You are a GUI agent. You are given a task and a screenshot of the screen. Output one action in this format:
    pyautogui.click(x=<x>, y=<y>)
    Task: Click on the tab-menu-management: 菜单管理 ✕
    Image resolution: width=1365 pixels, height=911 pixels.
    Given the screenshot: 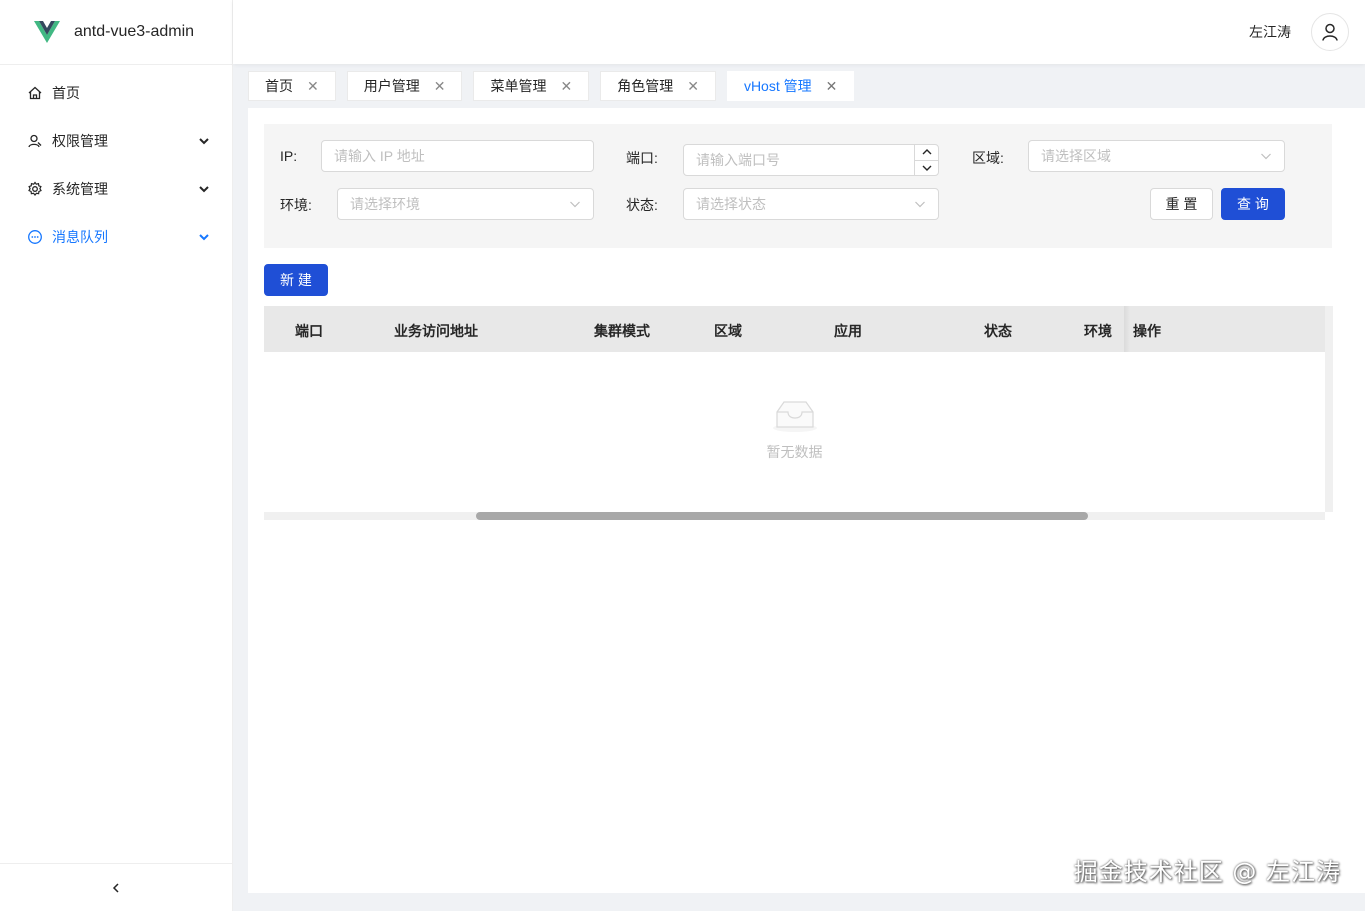 What is the action you would take?
    pyautogui.click(x=531, y=86)
    